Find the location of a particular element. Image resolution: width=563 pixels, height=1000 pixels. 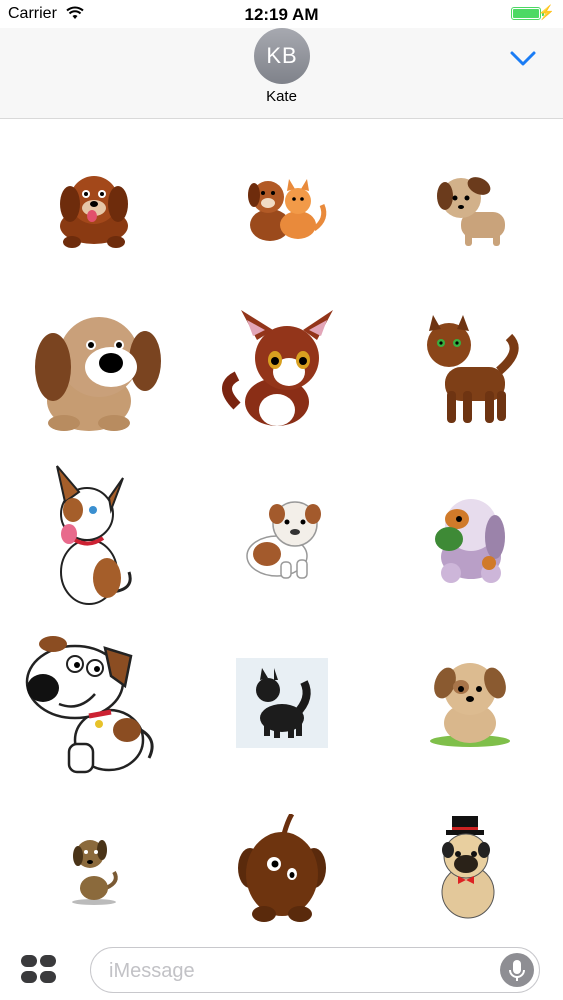

conversation-header: KB Kate is located at coordinates (281, 73).